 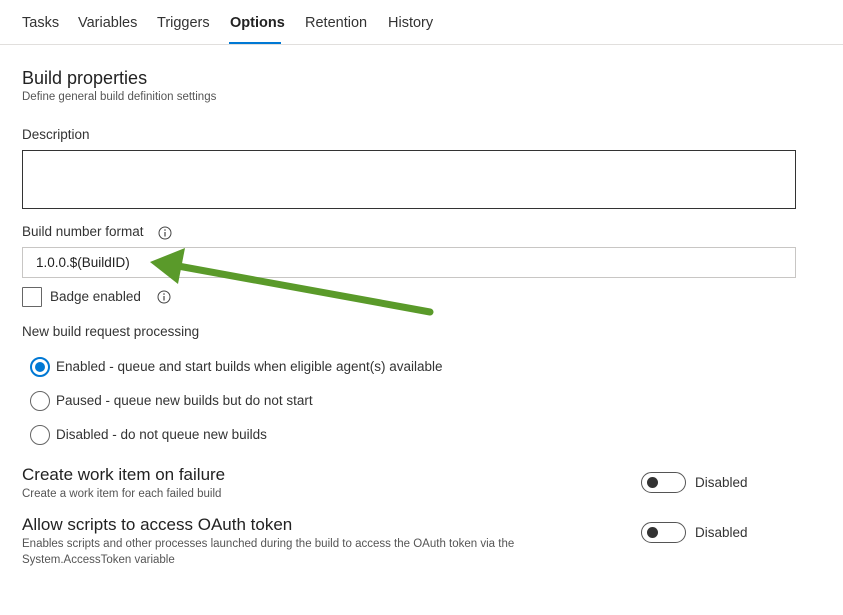 I want to click on description-label: Description, so click(x=56, y=134).